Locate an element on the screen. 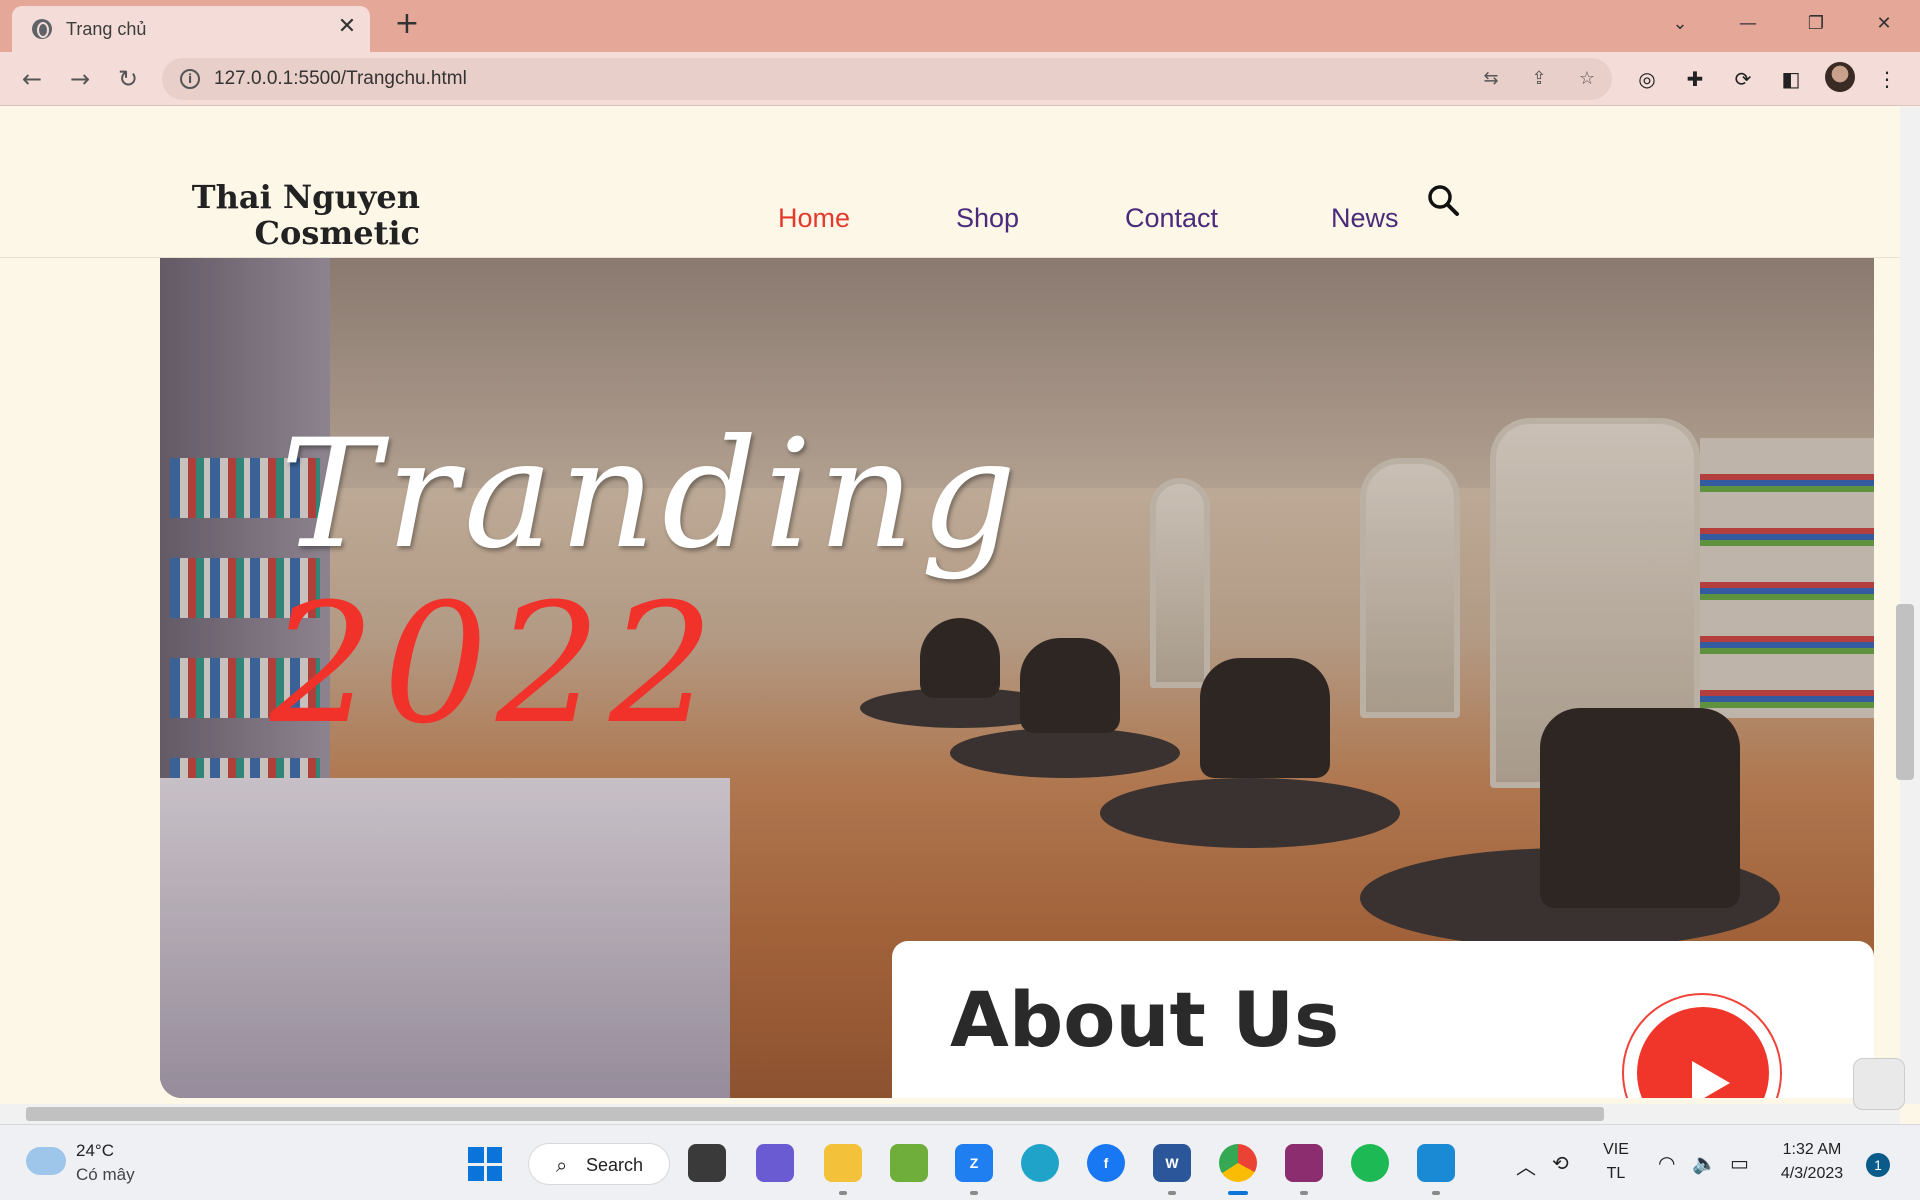  horizontal-scroll-thumb is located at coordinates (815, 1114).